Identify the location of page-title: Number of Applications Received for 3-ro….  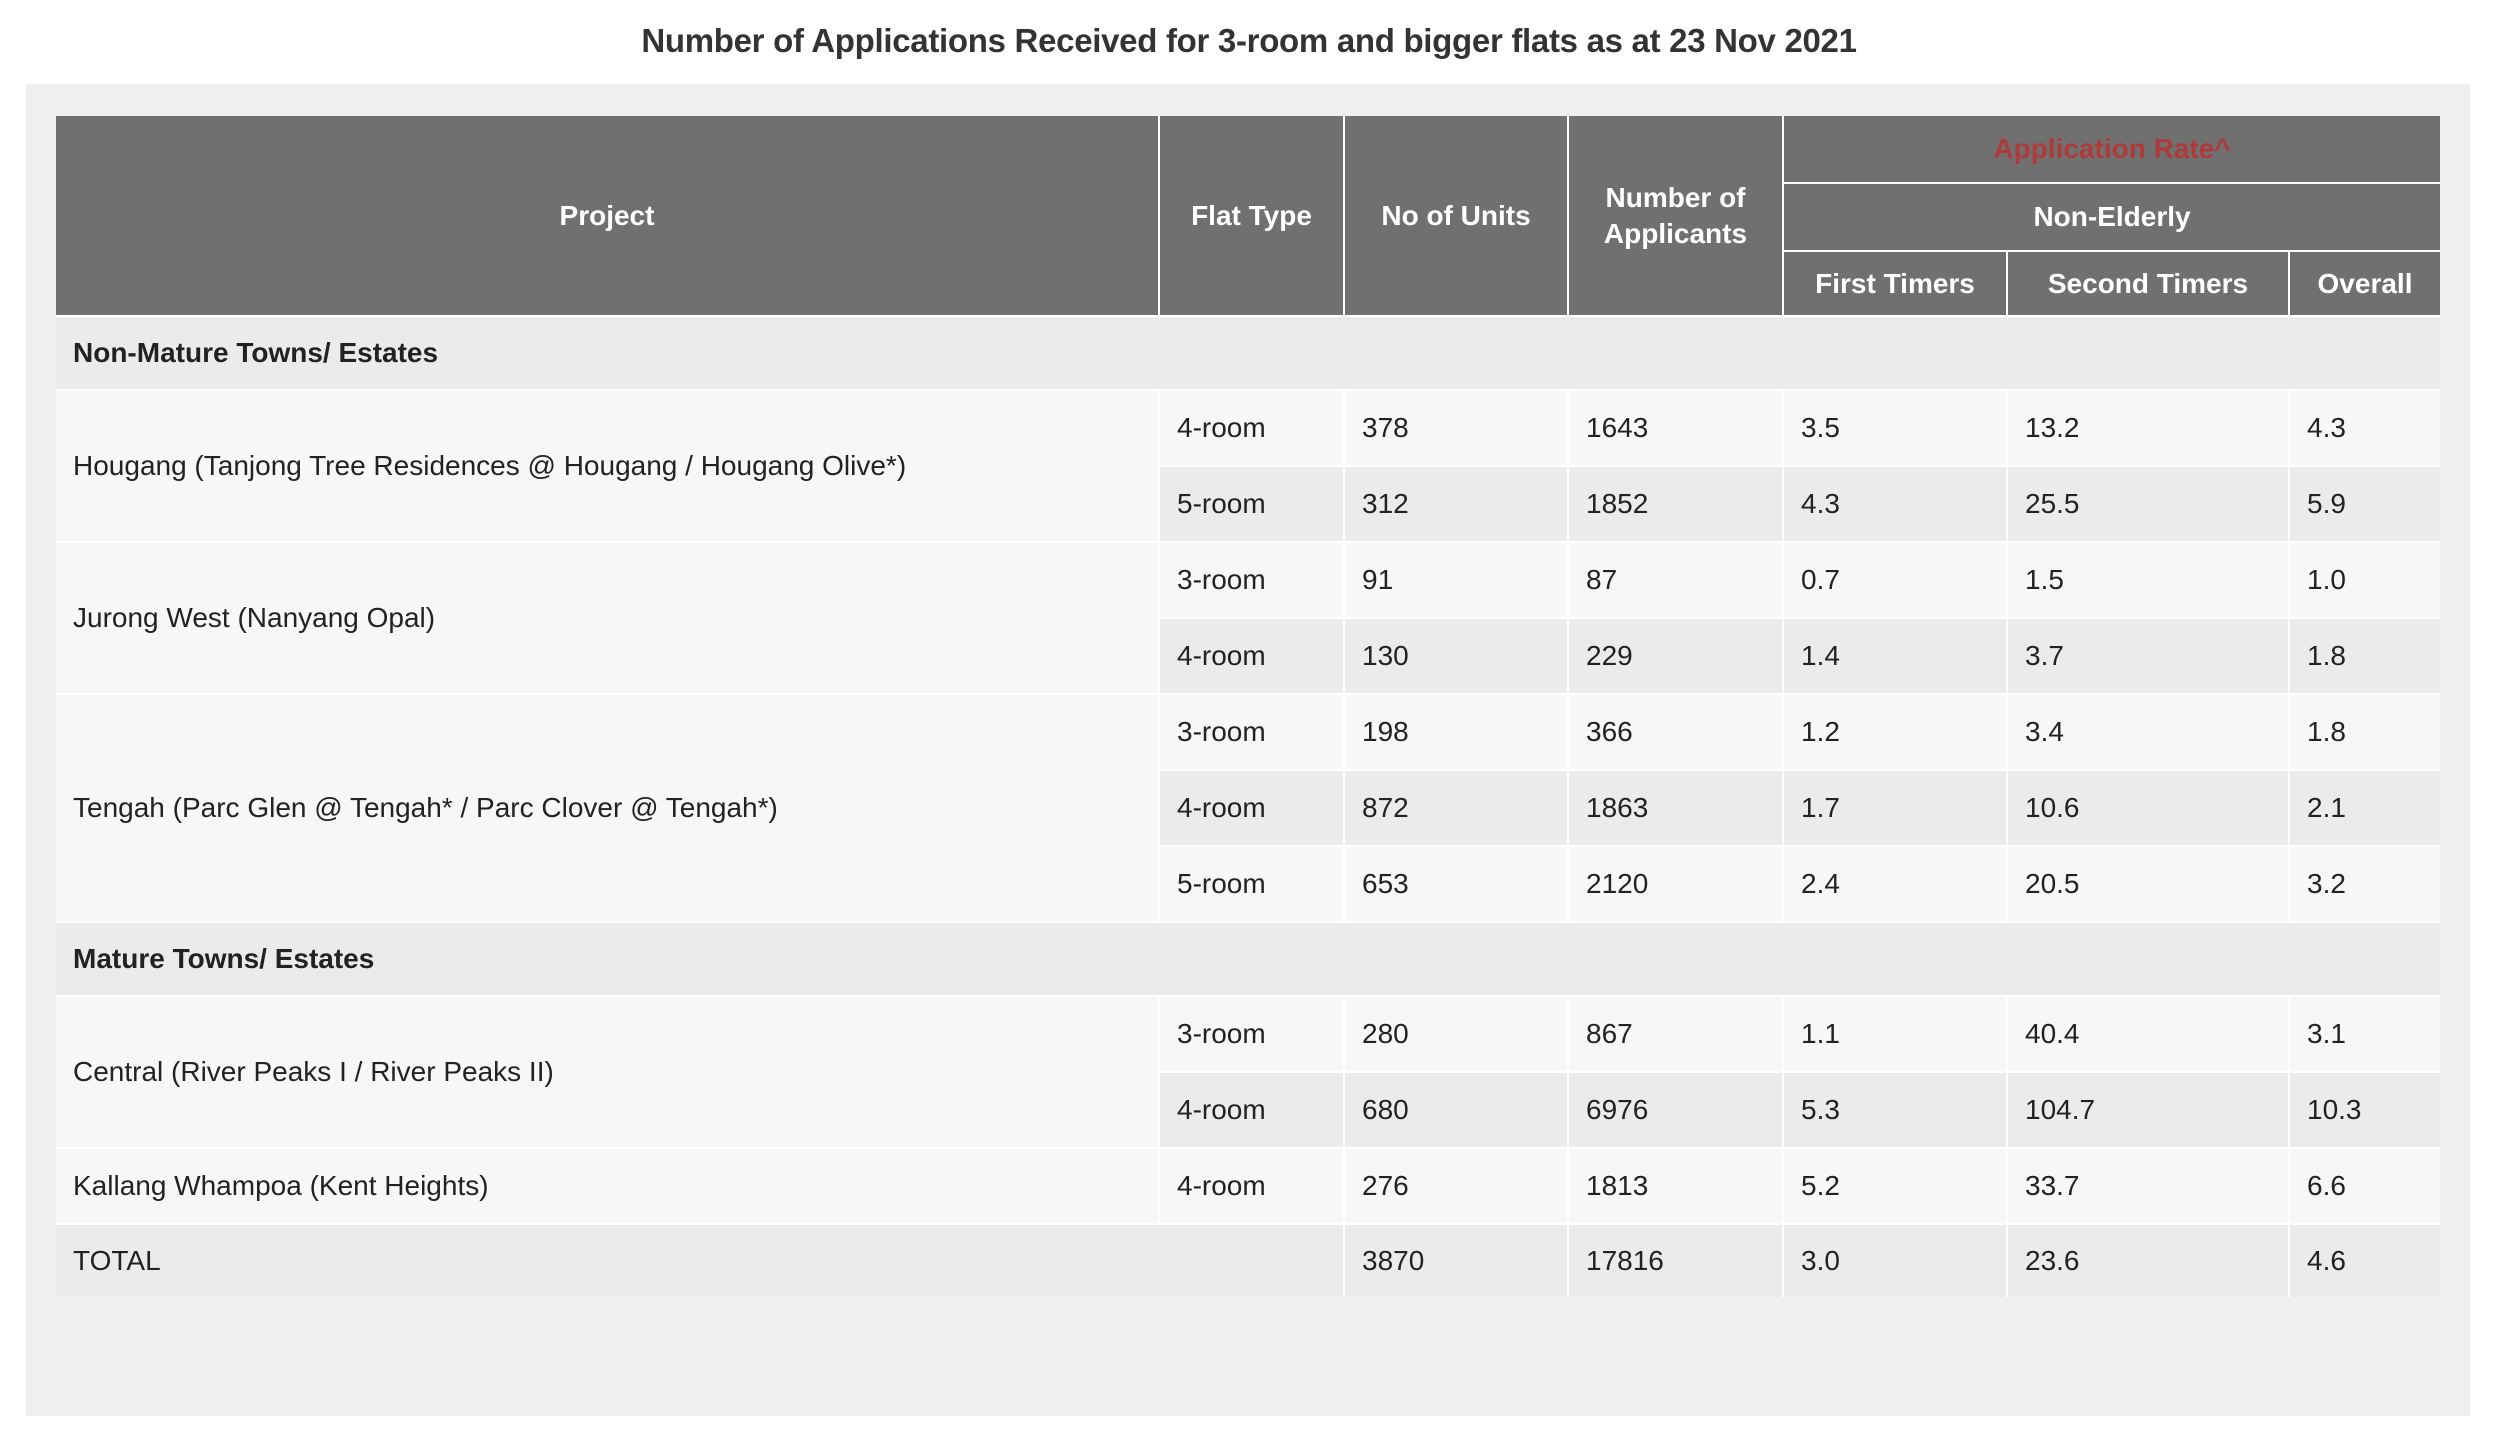
(1249, 40).